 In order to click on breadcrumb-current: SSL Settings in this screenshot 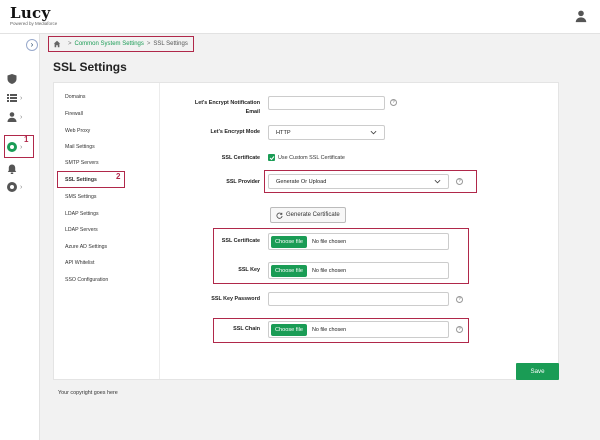, I will do `click(170, 44)`.